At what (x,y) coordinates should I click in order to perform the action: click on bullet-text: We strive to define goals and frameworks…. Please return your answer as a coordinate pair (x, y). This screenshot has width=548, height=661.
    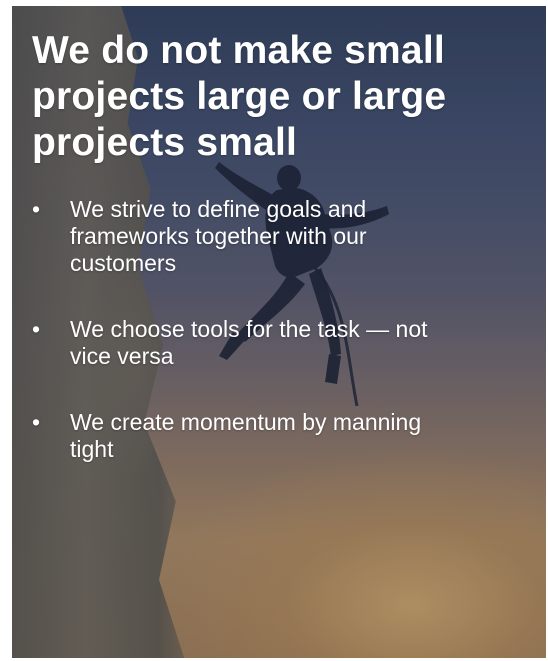
    Looking at the image, I should click on (218, 236).